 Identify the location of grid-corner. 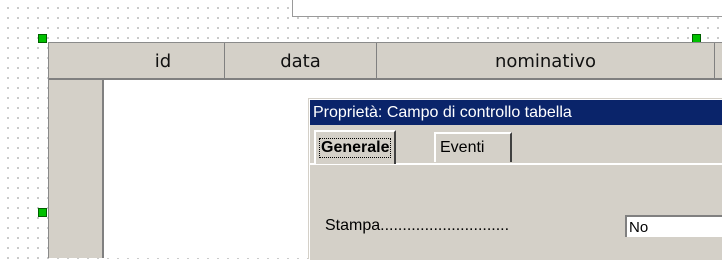
(75, 61).